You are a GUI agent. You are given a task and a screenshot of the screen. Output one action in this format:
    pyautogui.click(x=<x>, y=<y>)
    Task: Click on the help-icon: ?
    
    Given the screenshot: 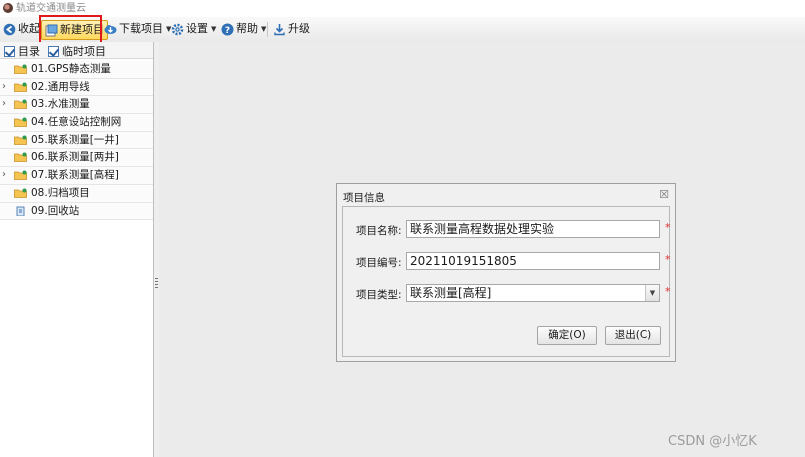 What is the action you would take?
    pyautogui.click(x=227, y=29)
    